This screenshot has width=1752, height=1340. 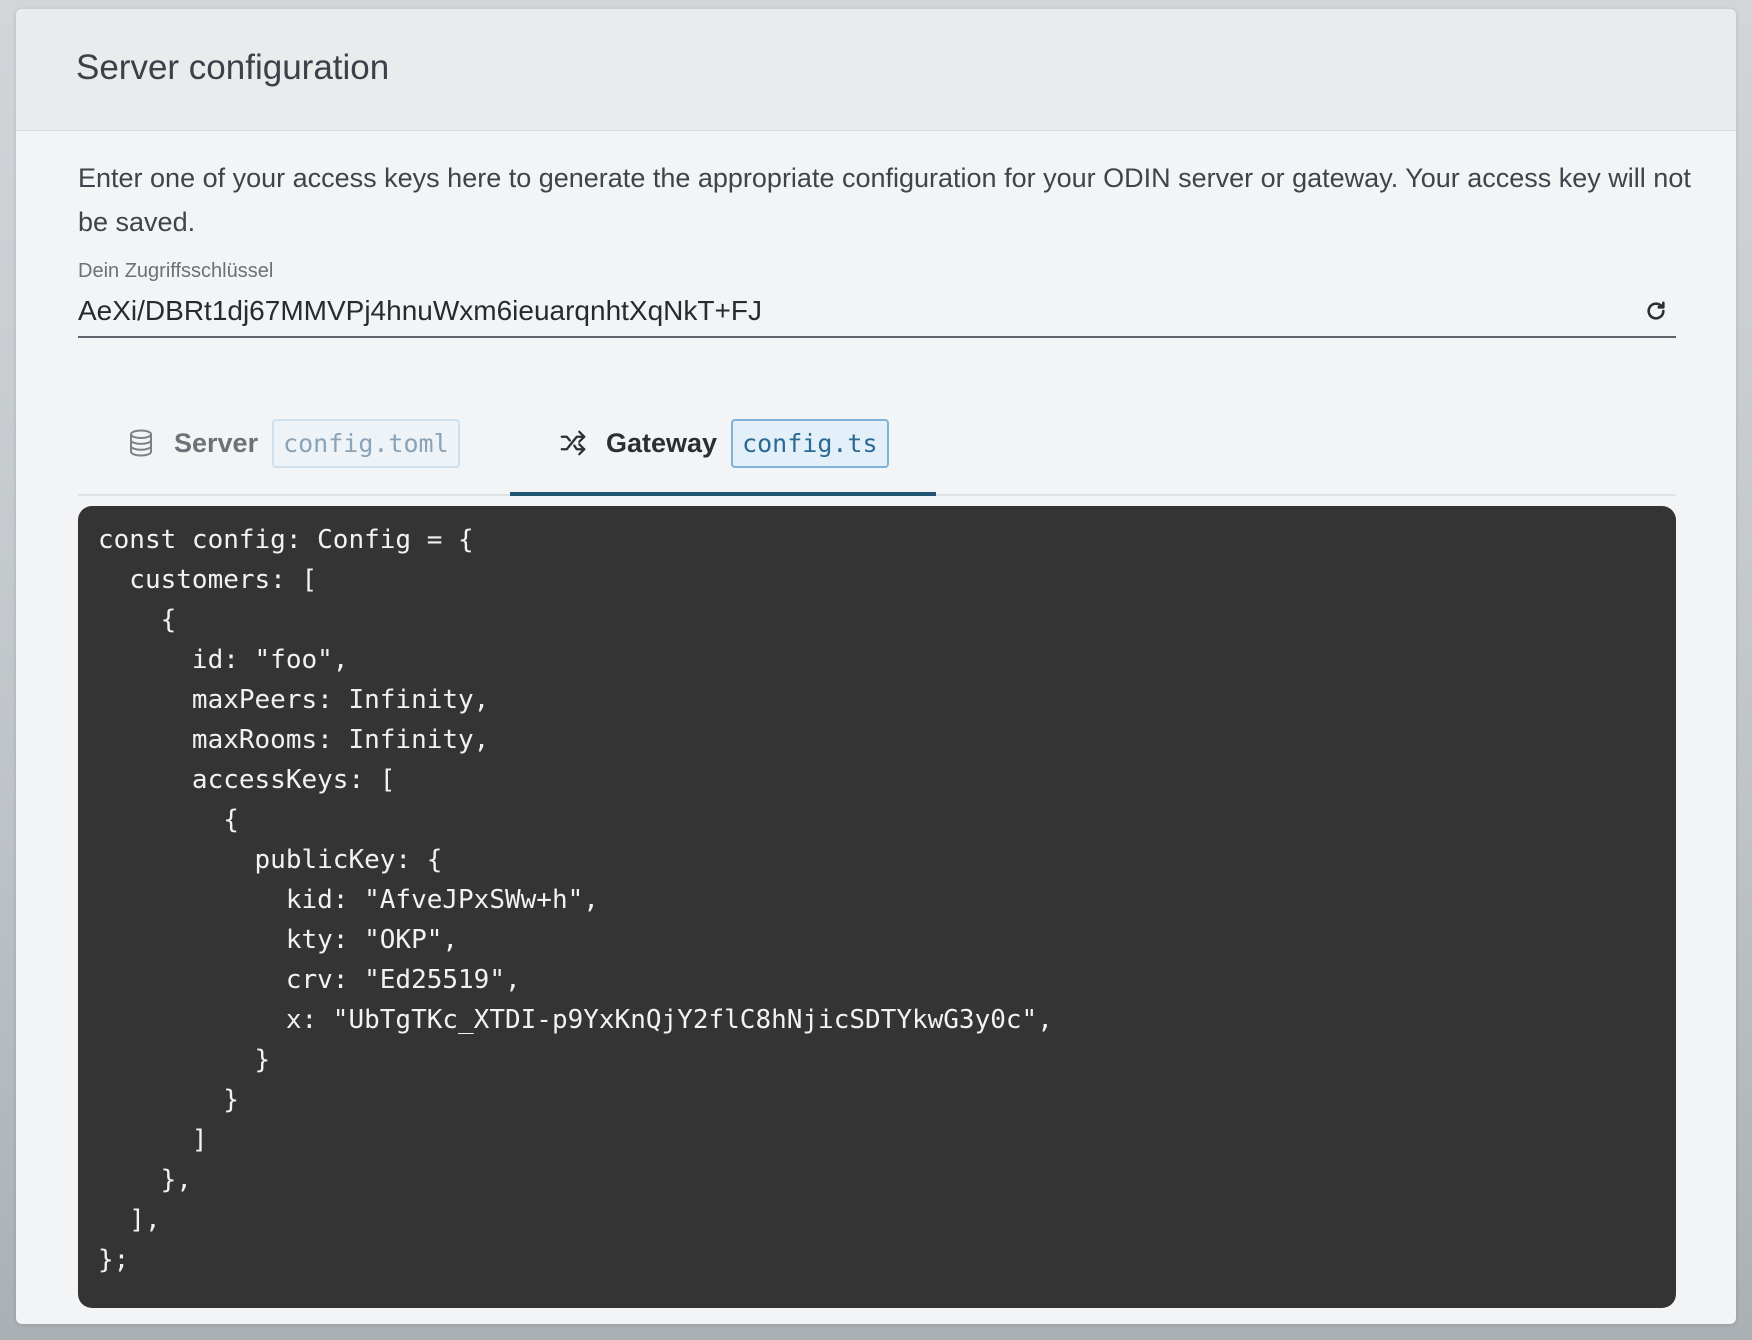 What do you see at coordinates (216, 442) in the screenshot?
I see `tab-server-label: Server` at bounding box center [216, 442].